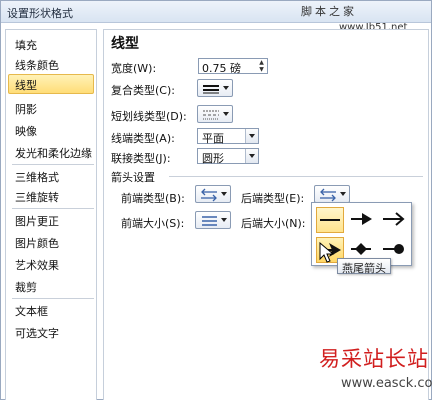 The height and width of the screenshot is (400, 432). I want to click on dialog-title: 设置形状格式, so click(40, 13).